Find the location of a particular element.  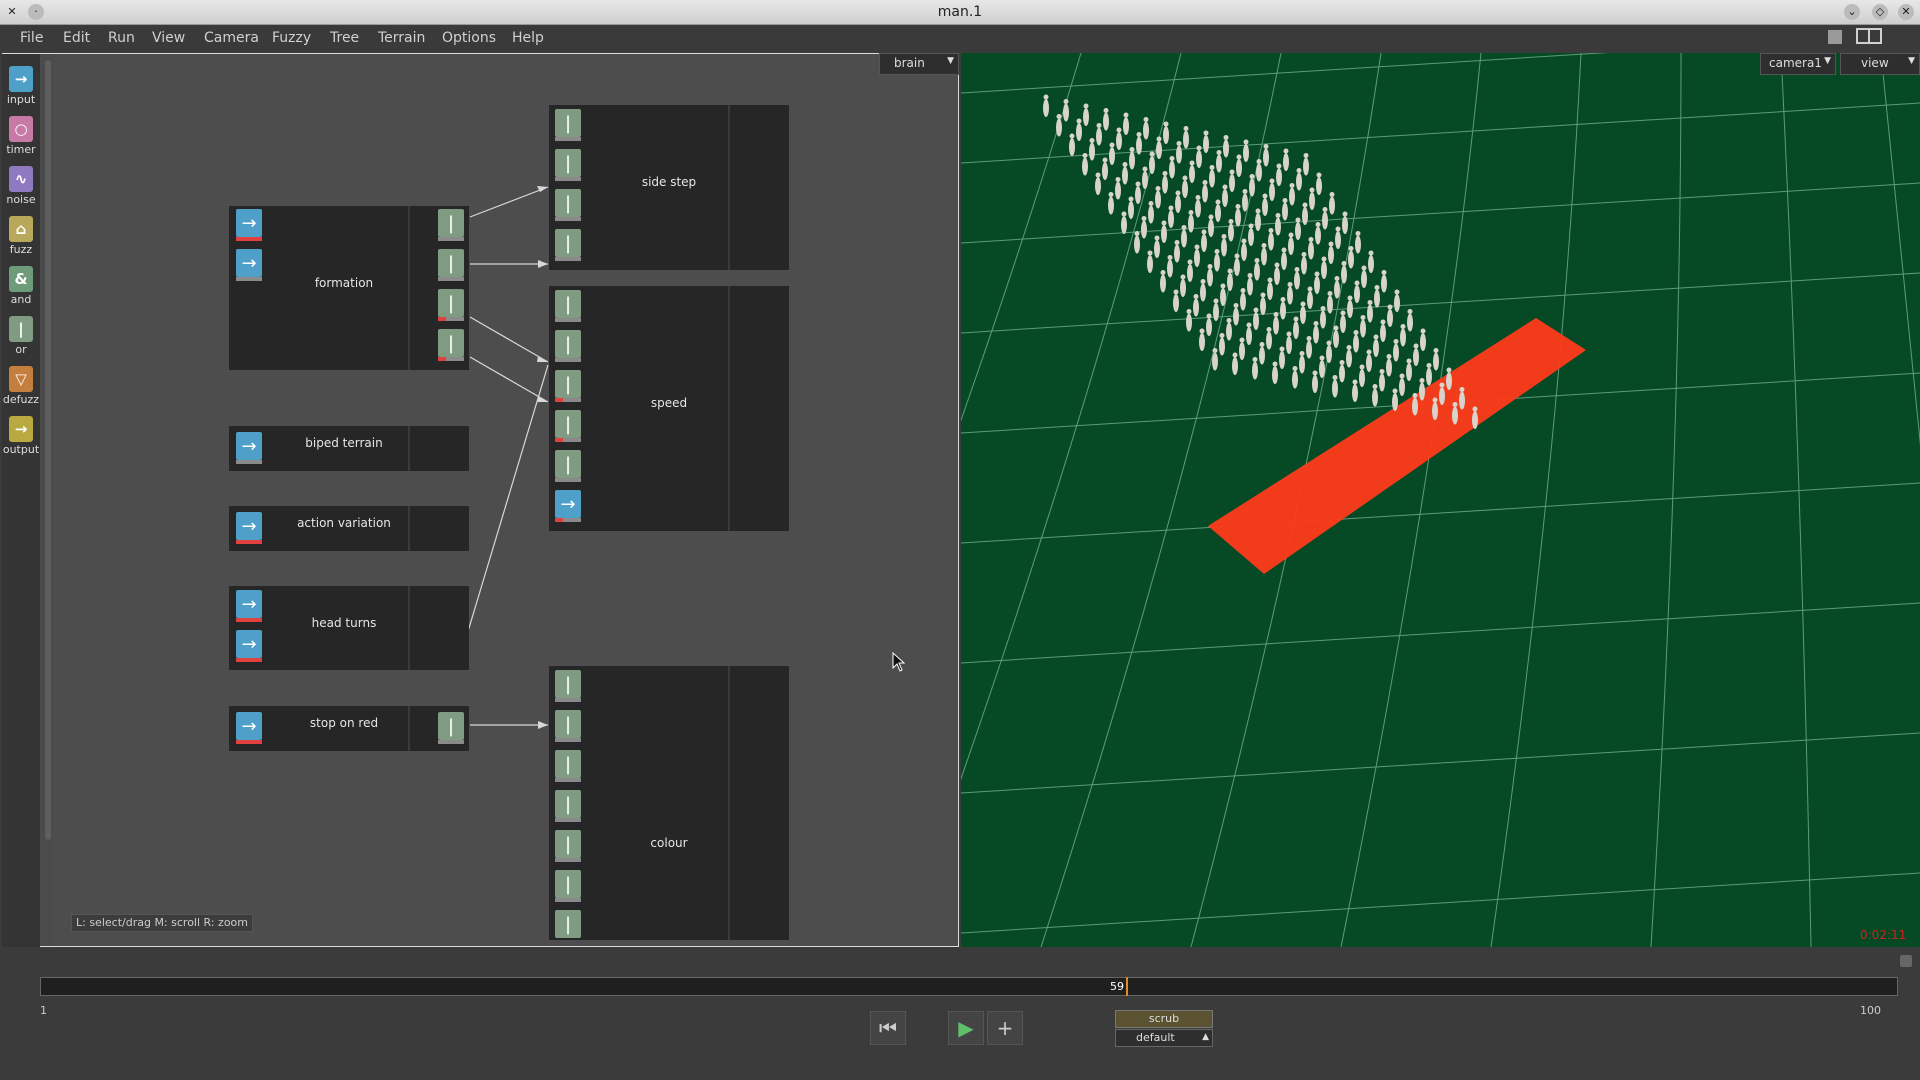

node-colour: | | | | | | | colour is located at coordinates (669, 803).